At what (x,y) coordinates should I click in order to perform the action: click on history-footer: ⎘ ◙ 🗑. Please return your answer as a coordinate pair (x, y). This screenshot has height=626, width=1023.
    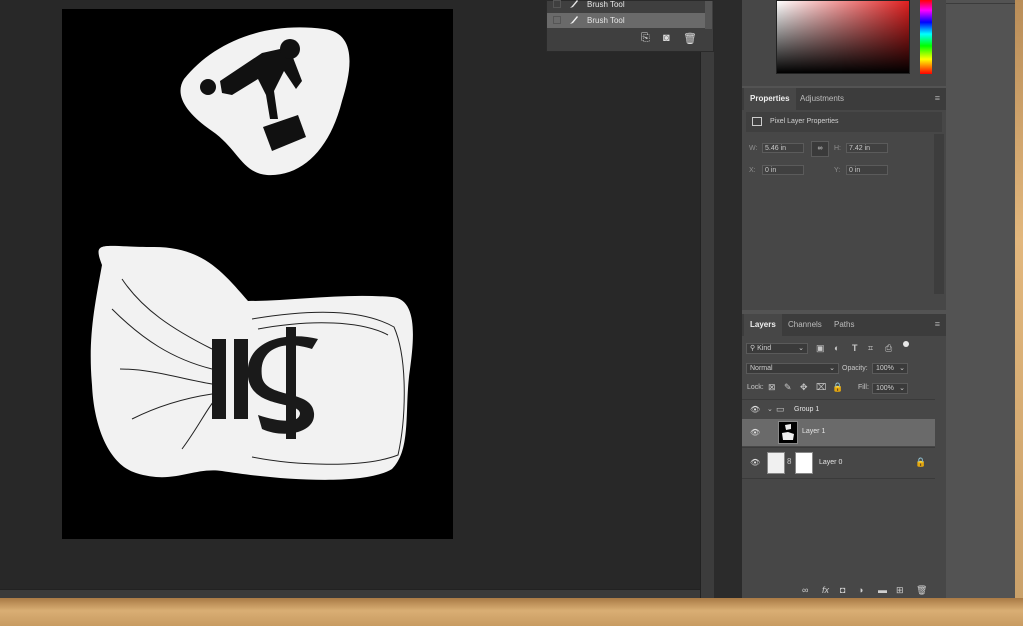
    Looking at the image, I should click on (630, 39).